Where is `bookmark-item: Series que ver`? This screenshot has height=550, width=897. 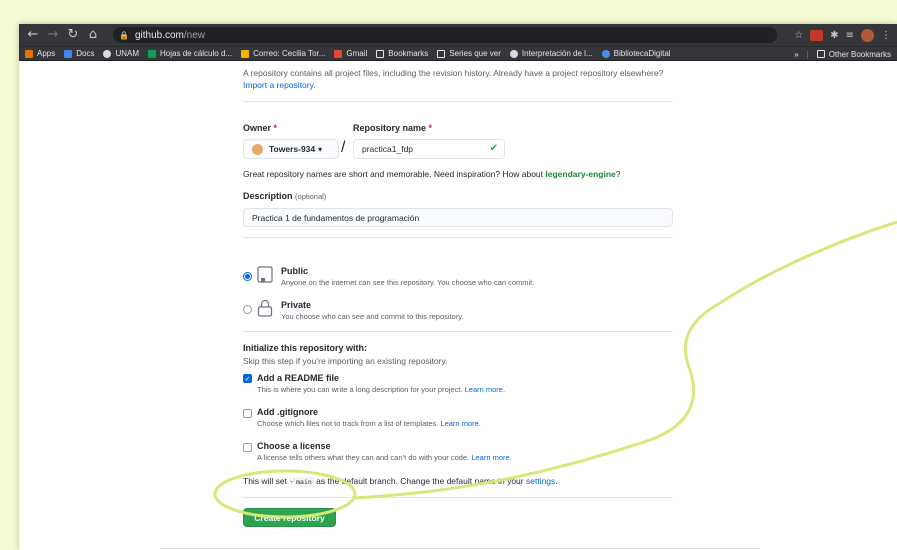 bookmark-item: Series que ver is located at coordinates (469, 53).